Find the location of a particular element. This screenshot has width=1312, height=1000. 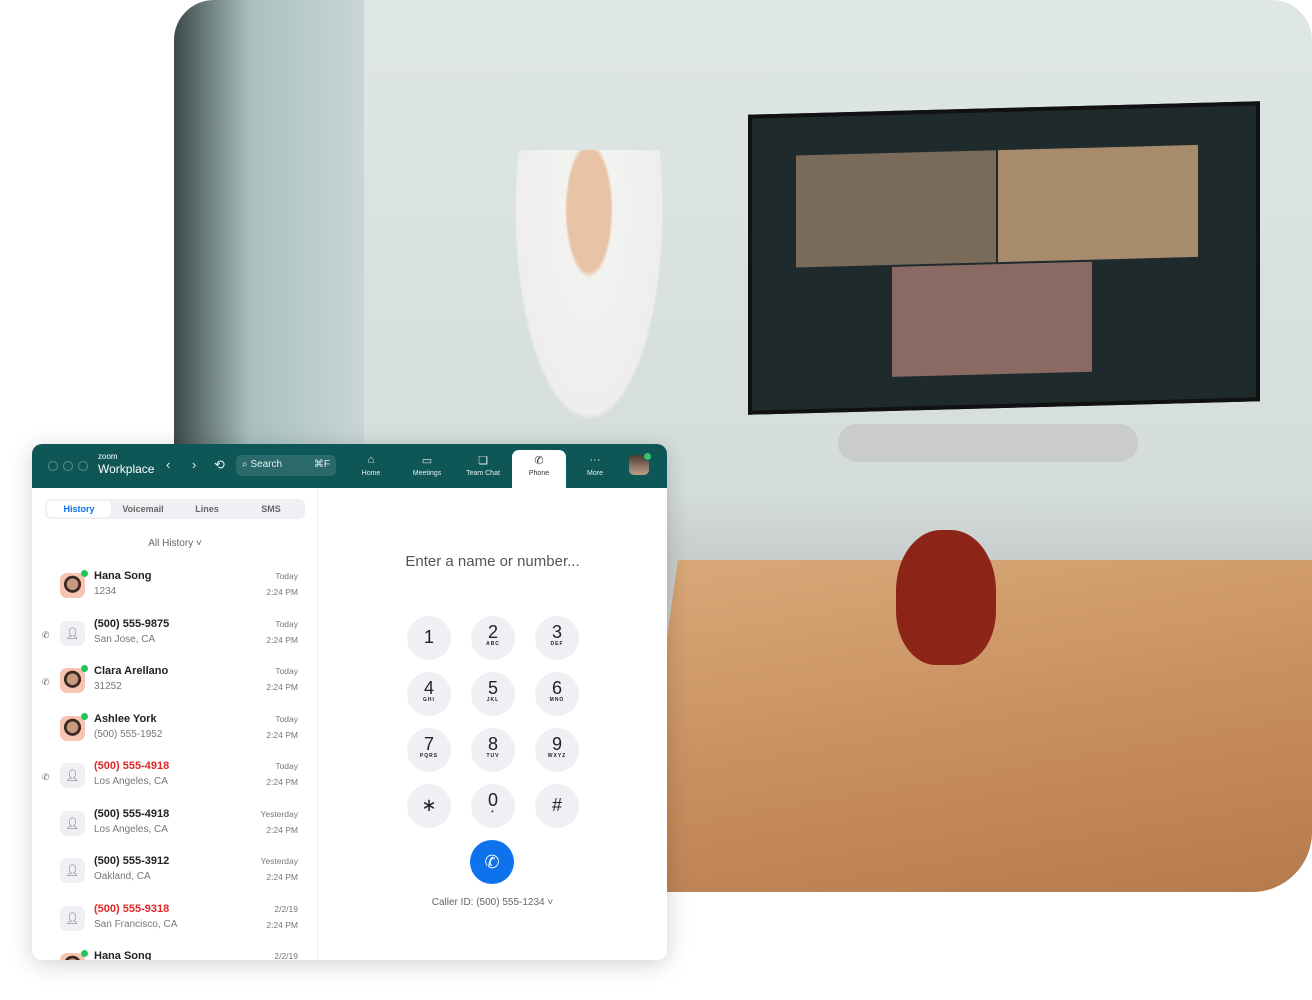

dialpad-key-5: 5 JKL is located at coordinates (493, 694).